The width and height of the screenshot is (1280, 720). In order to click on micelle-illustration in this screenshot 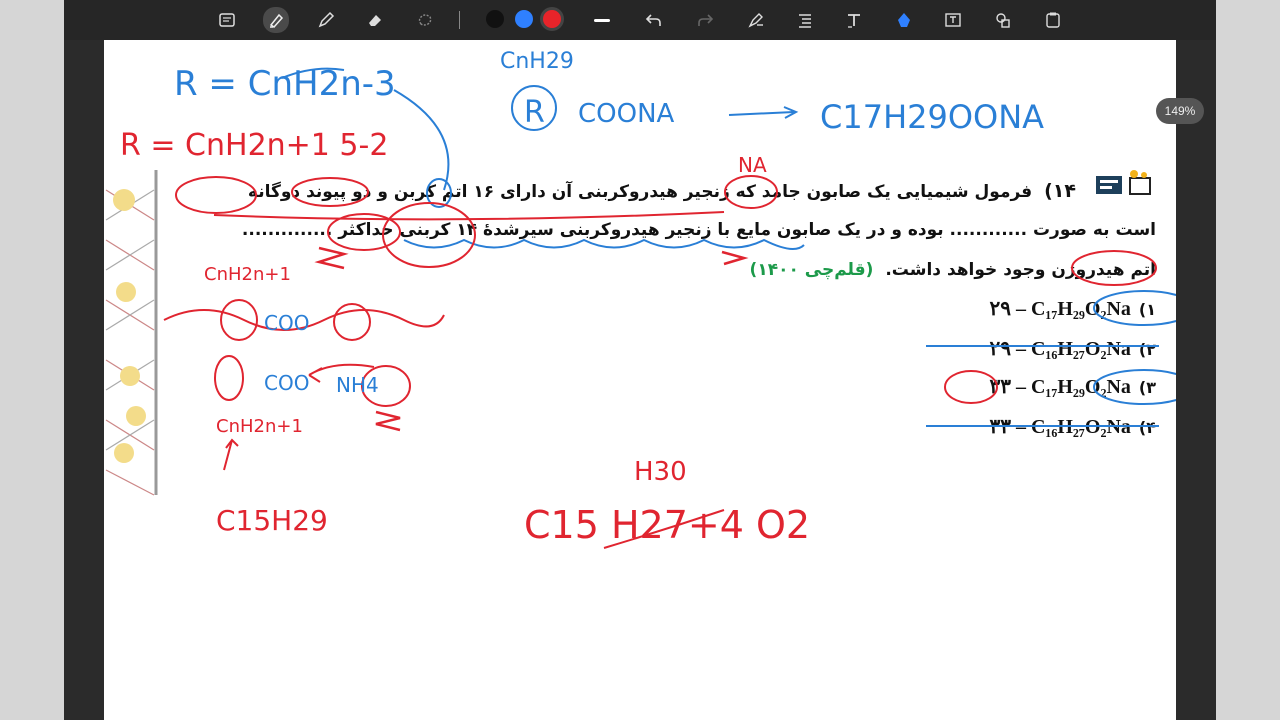, I will do `click(131, 333)`.